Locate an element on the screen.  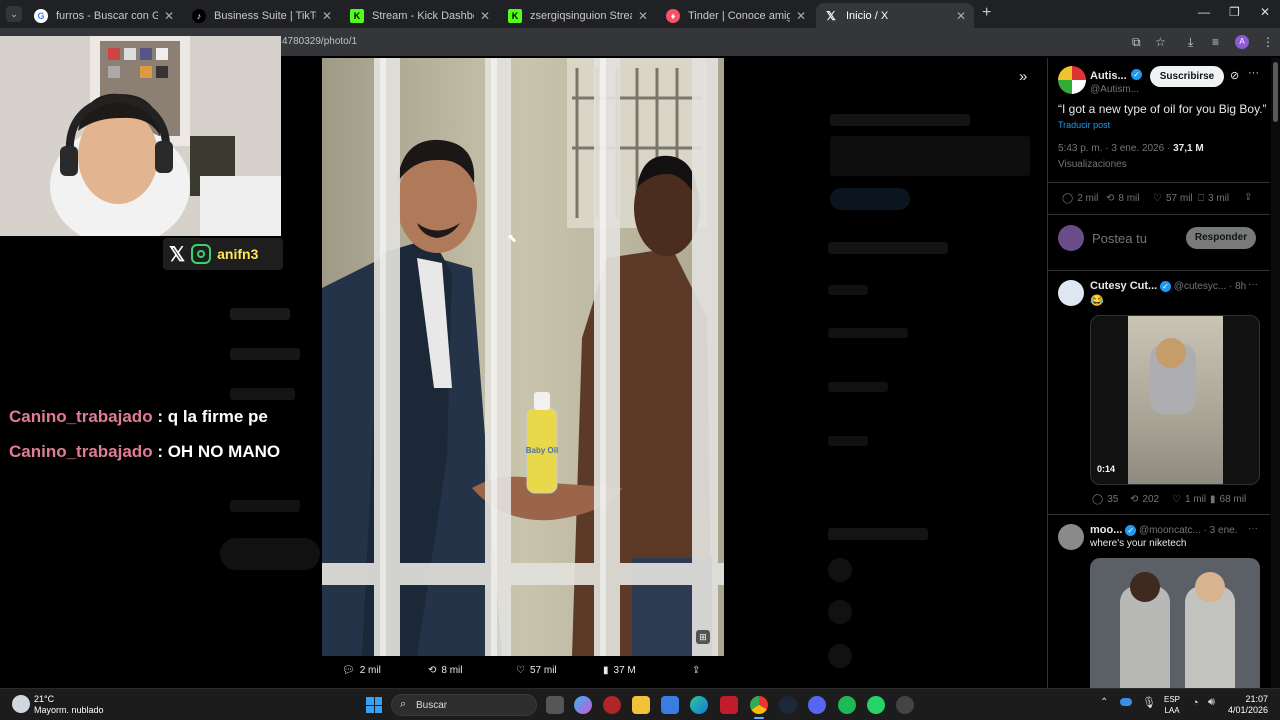
repost-stat: ⟲ 202 is located at coordinates (1144, 499).